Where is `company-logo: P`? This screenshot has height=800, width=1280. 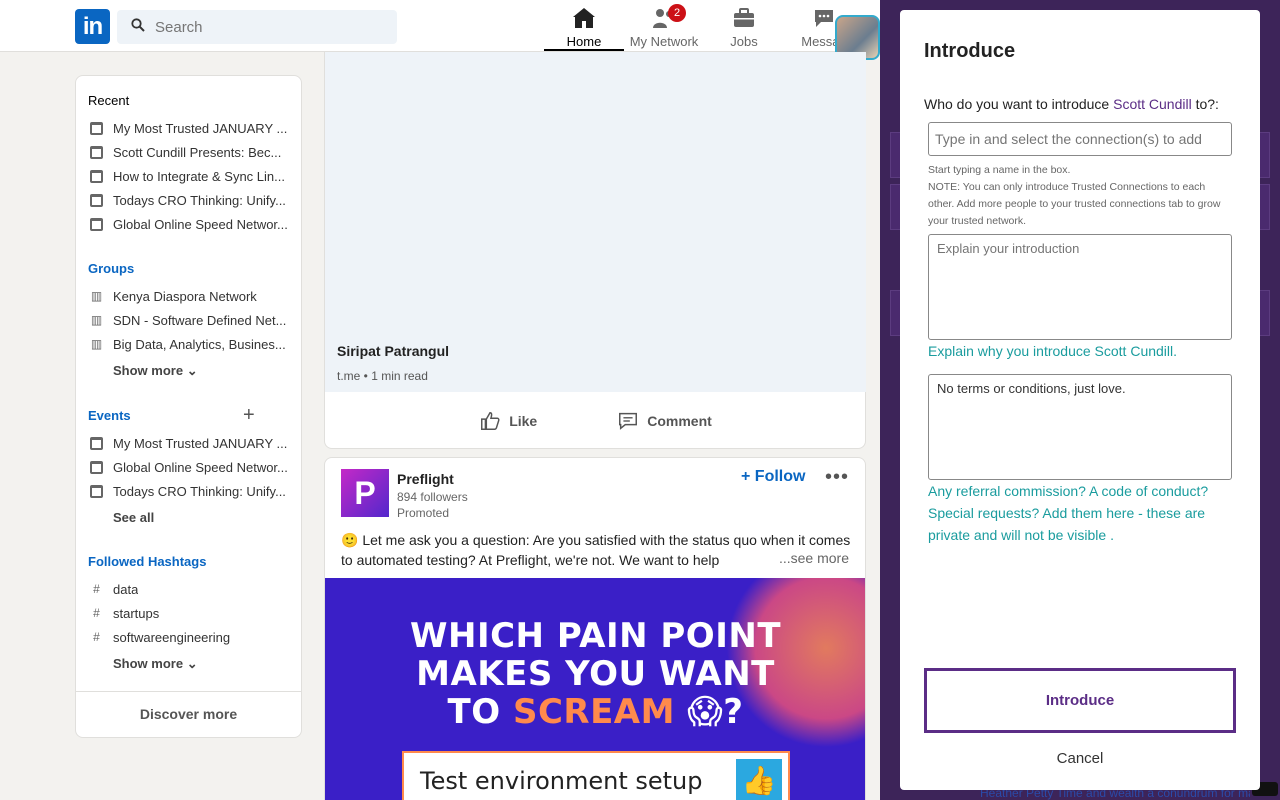
company-logo: P is located at coordinates (365, 493).